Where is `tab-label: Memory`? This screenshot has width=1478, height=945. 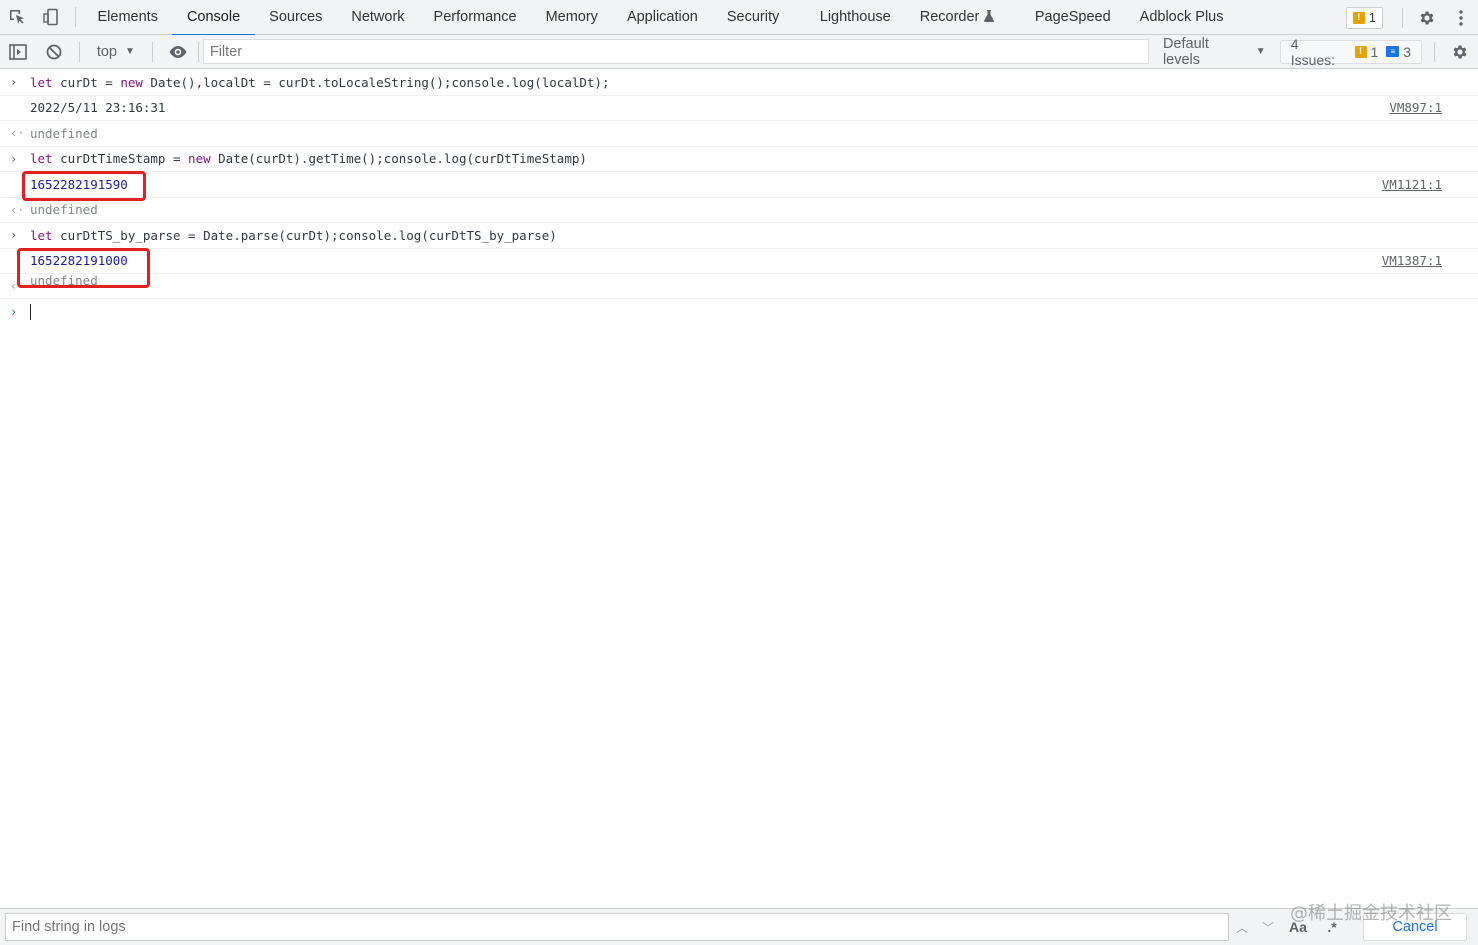
tab-label: Memory is located at coordinates (571, 17).